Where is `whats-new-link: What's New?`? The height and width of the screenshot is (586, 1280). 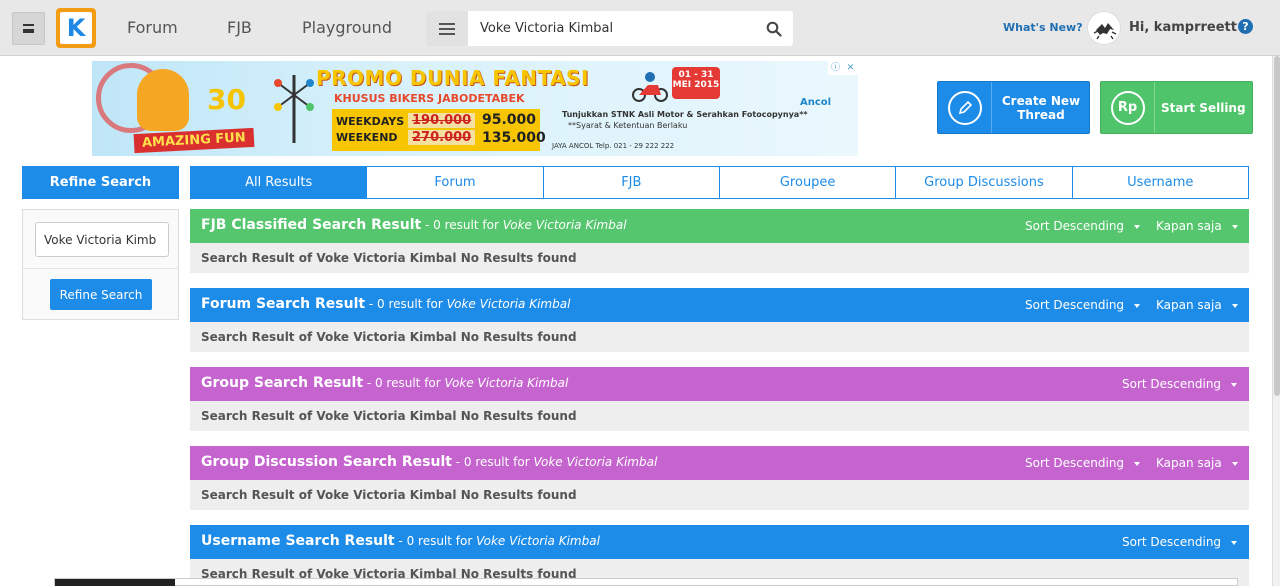 whats-new-link: What's New? is located at coordinates (1043, 27).